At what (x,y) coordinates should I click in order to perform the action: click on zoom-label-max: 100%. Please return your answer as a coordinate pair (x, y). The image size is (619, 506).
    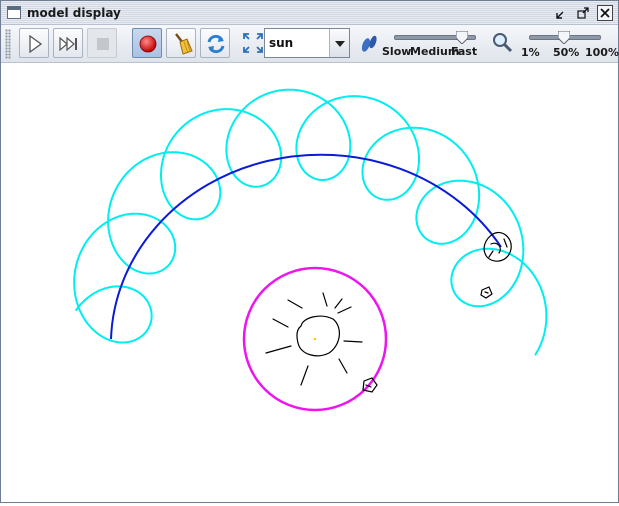
    Looking at the image, I should click on (602, 52).